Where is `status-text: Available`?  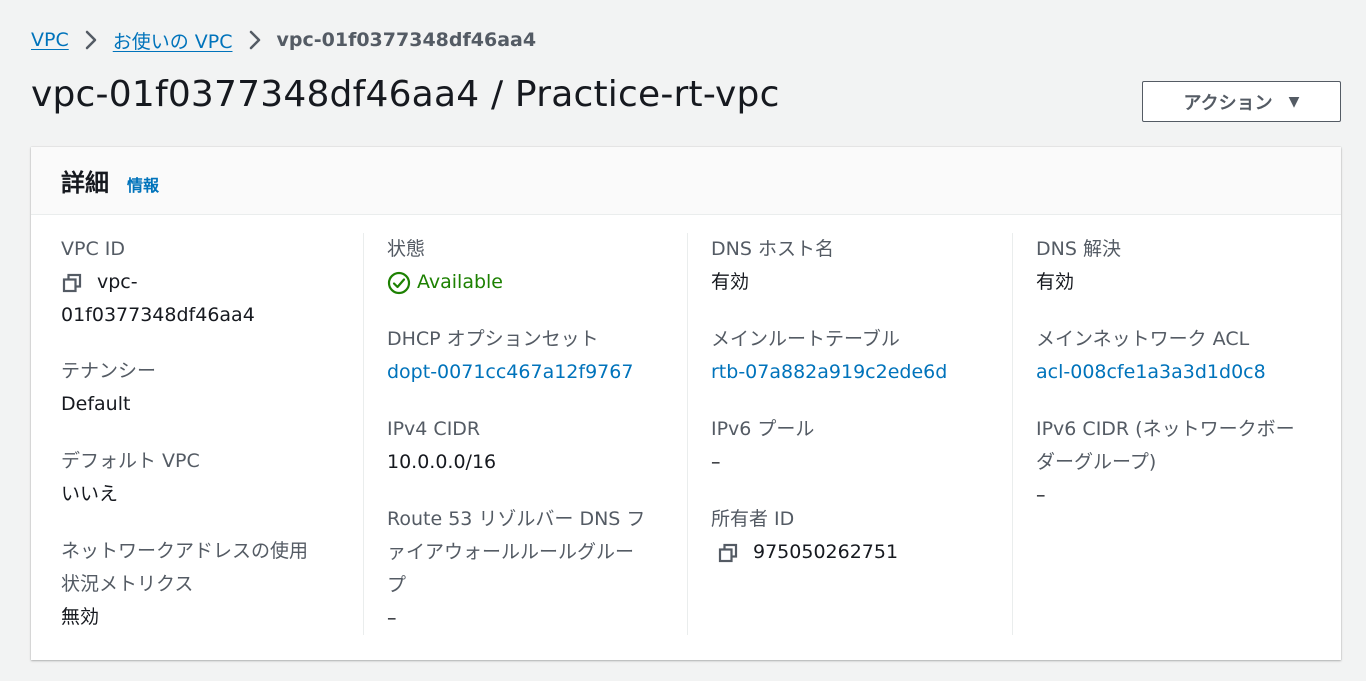
status-text: Available is located at coordinates (460, 282).